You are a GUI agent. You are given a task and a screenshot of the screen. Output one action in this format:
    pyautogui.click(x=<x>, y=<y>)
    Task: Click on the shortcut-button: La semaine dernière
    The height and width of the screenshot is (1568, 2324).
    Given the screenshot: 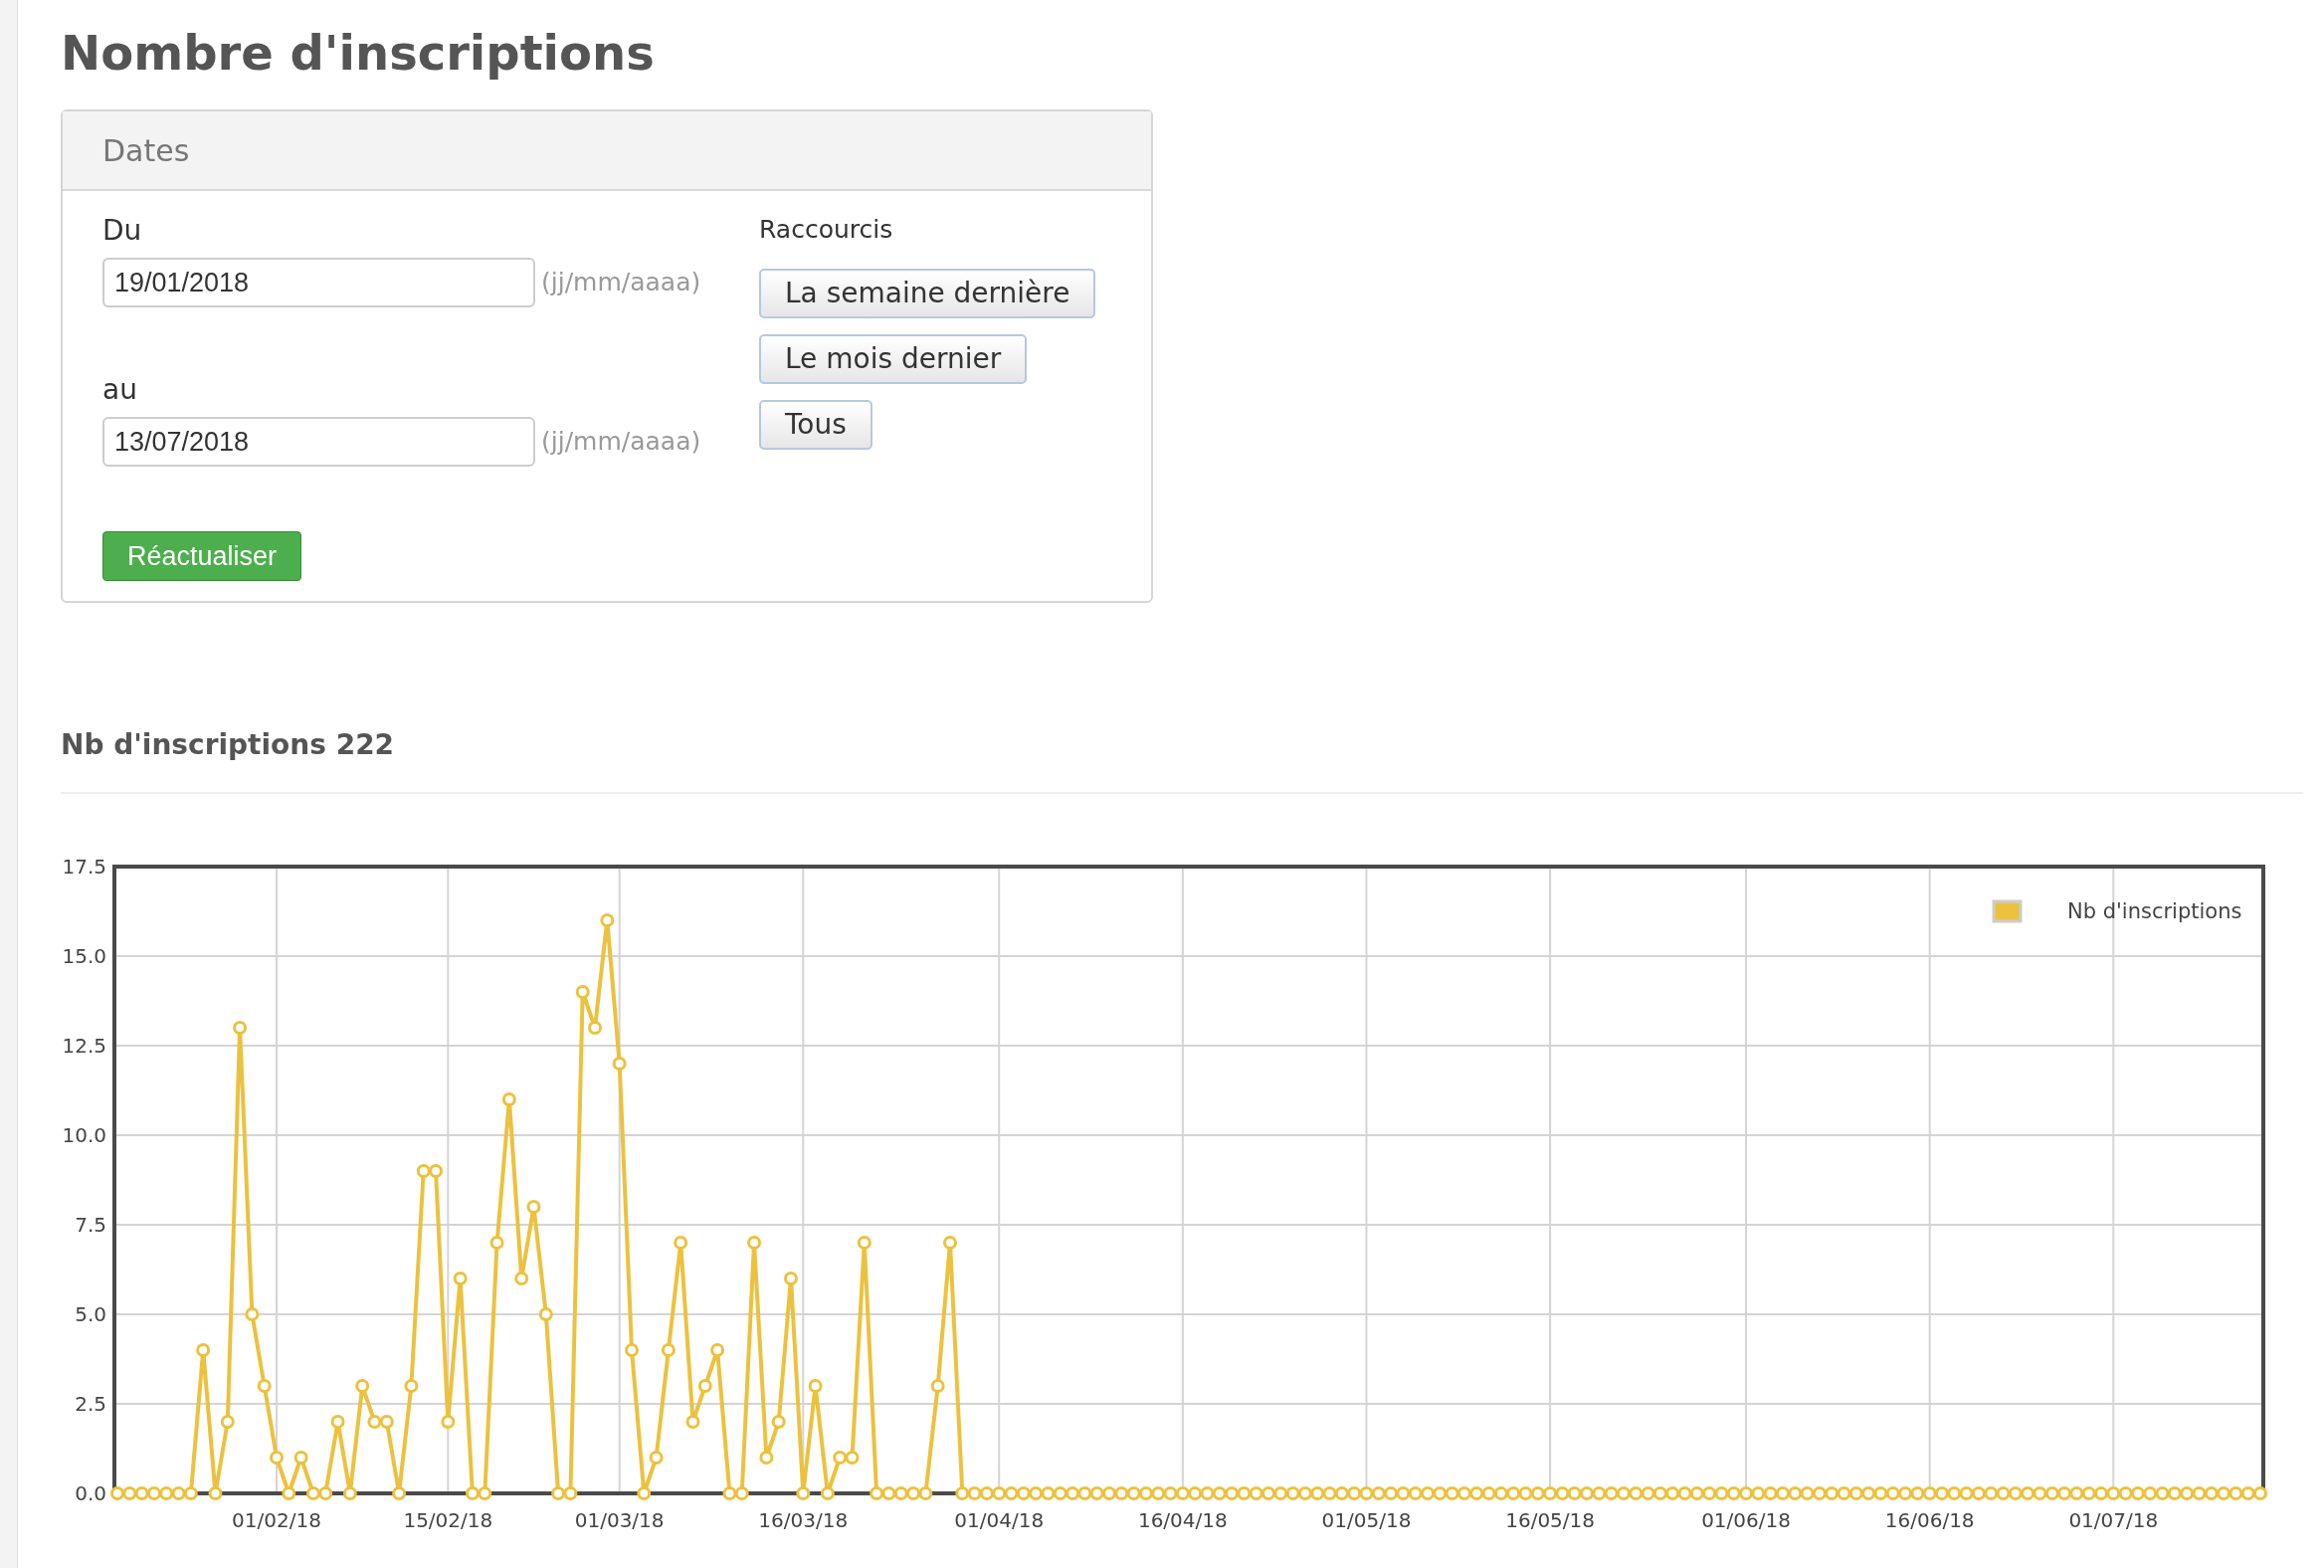 What is the action you would take?
    pyautogui.click(x=927, y=293)
    